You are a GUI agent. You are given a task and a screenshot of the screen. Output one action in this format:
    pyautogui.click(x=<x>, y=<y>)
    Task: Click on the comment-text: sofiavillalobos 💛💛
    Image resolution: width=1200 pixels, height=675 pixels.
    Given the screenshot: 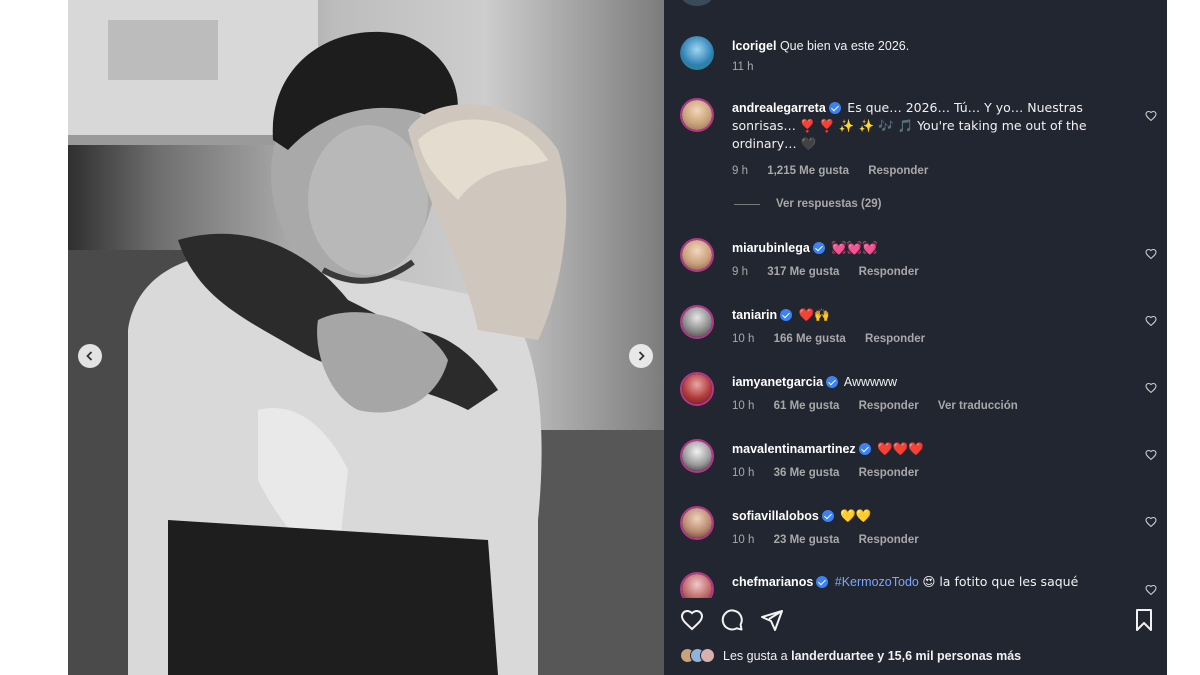 What is the action you would take?
    pyautogui.click(x=929, y=516)
    